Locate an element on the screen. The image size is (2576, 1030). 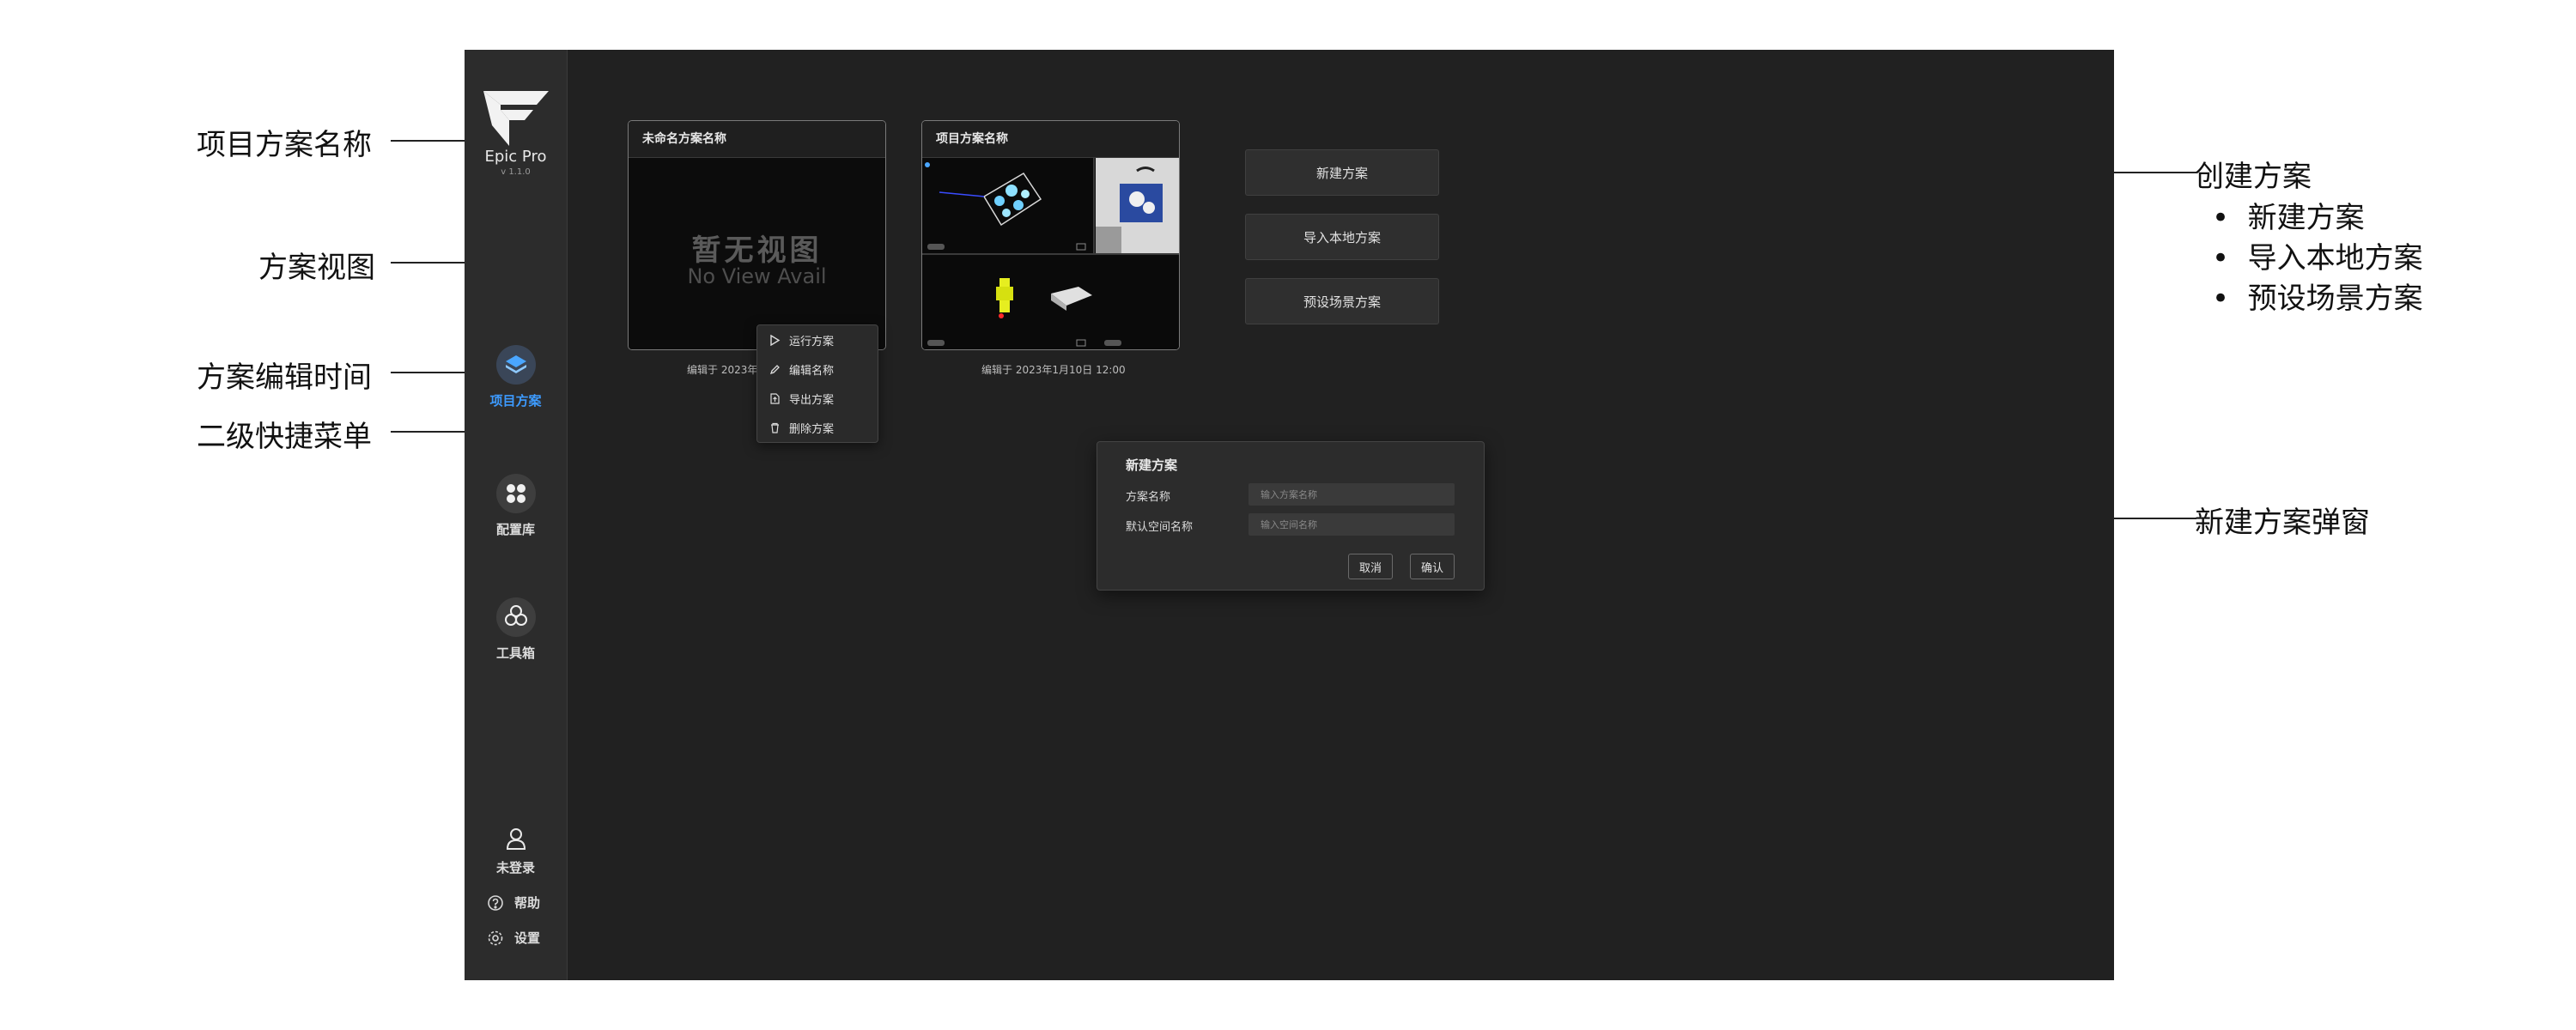
help-button: 帮助 is located at coordinates (513, 903).